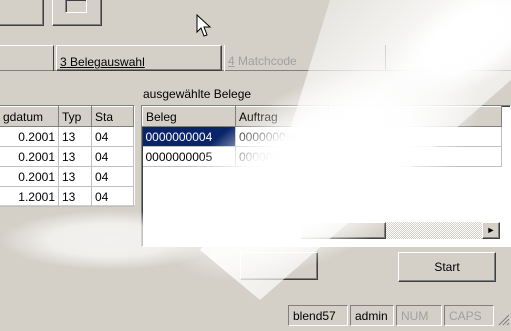 The height and width of the screenshot is (331, 511). I want to click on scroll-right-button: ►, so click(491, 230).